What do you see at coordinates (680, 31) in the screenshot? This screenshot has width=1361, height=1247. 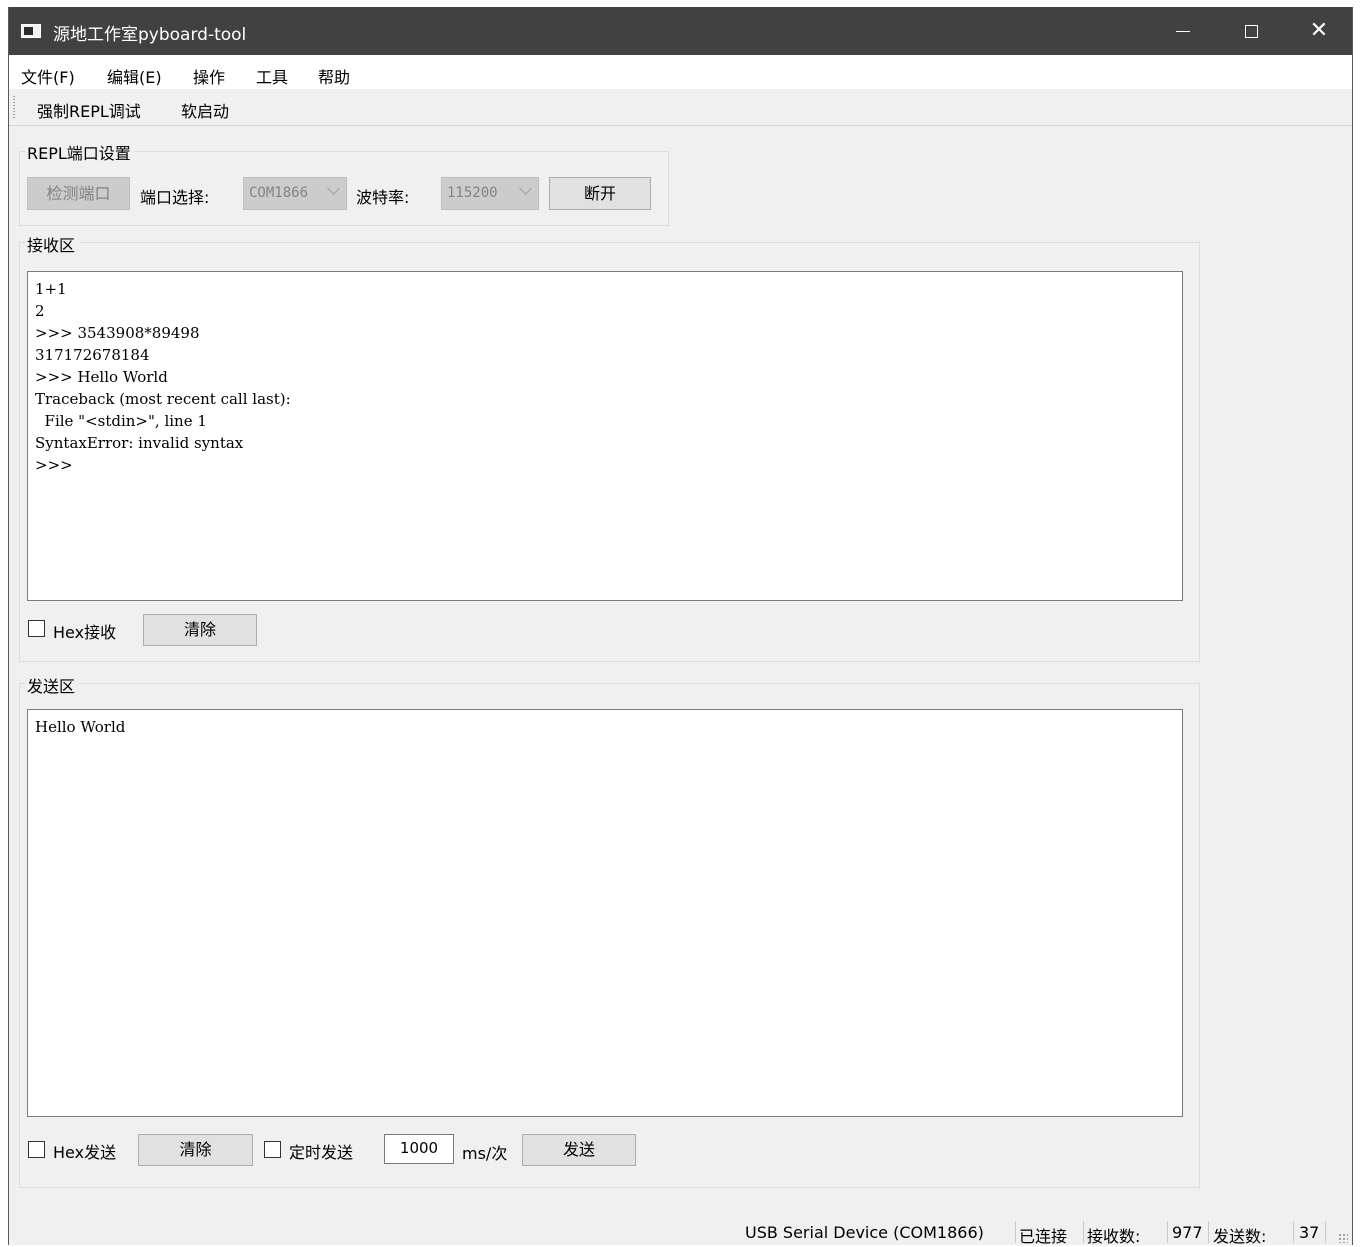 I see `title-bar: 源地工作室pyboard-tool ✕` at bounding box center [680, 31].